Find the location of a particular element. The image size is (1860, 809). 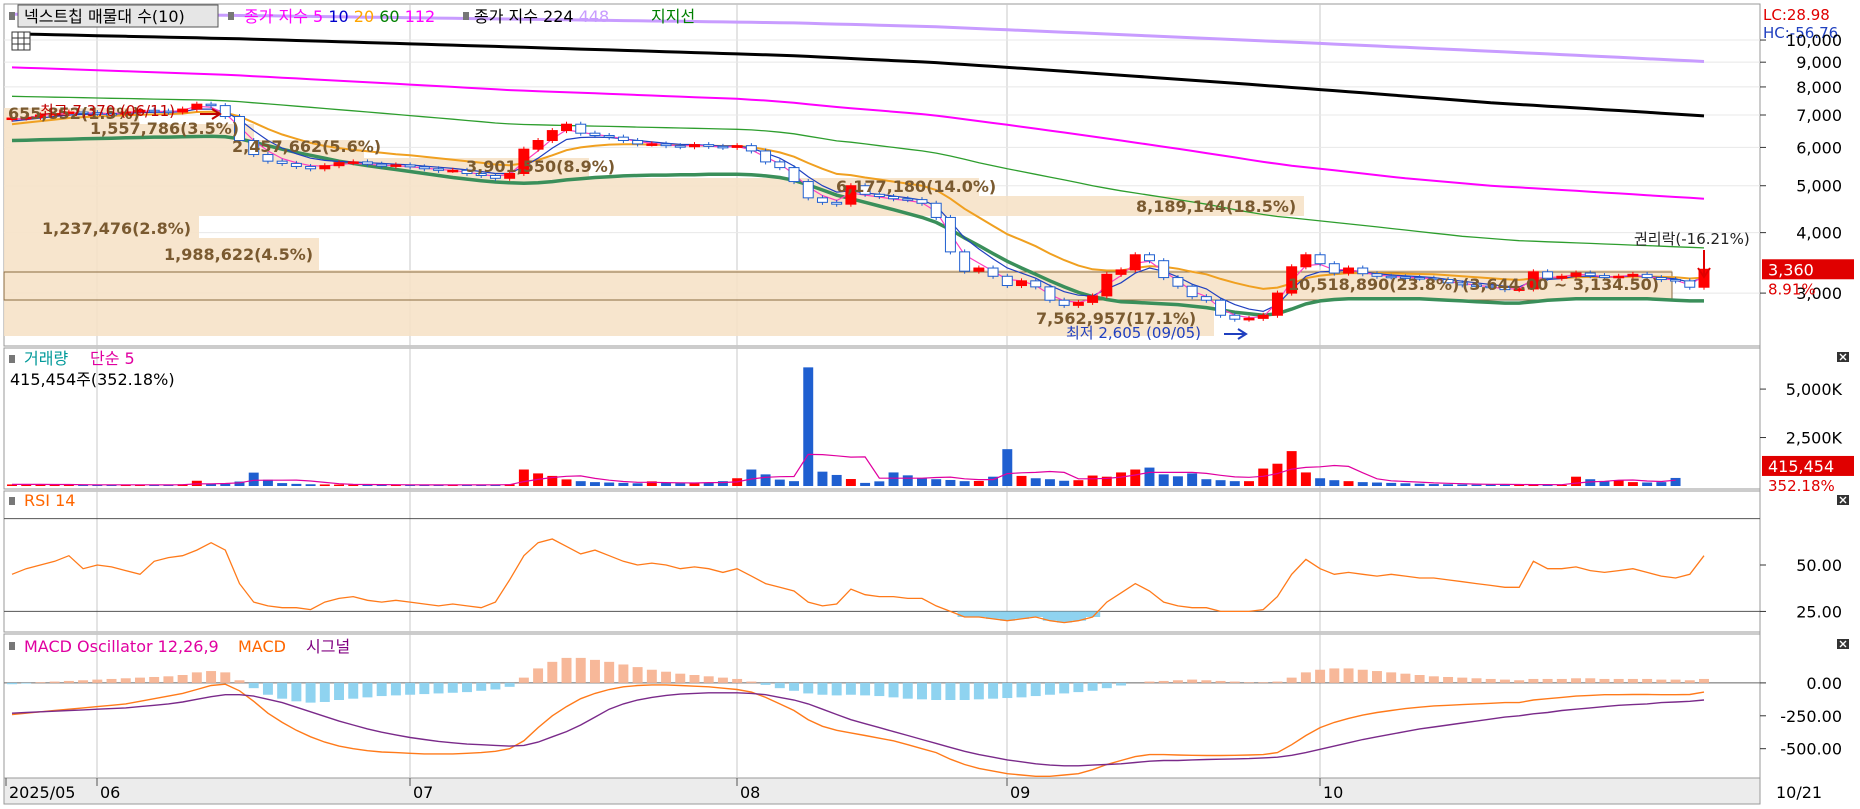

volume-profile-label: 1,237,476(2.8%) is located at coordinates (116, 228).